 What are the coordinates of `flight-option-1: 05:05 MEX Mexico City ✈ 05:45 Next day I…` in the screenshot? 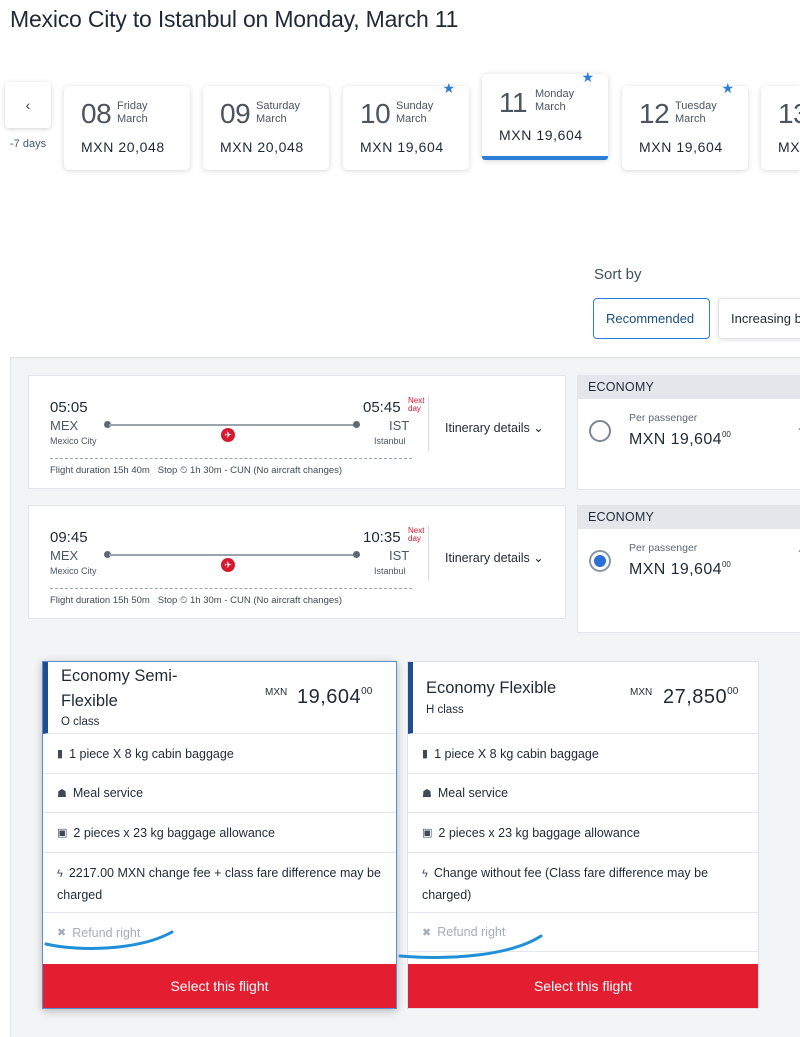 It's located at (297, 432).